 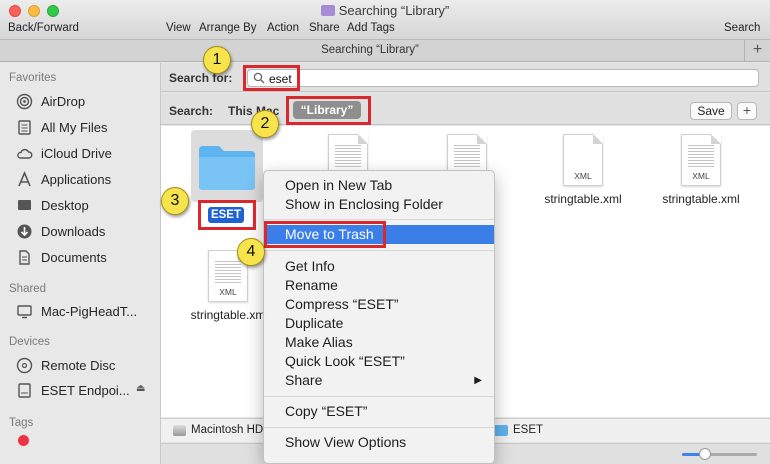 I want to click on tab-searching-library: Searching “Library”, so click(x=370, y=50).